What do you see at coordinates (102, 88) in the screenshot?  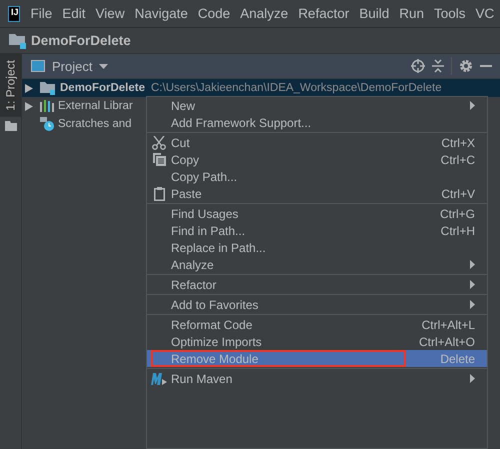 I see `tree-label: DemoForDelete` at bounding box center [102, 88].